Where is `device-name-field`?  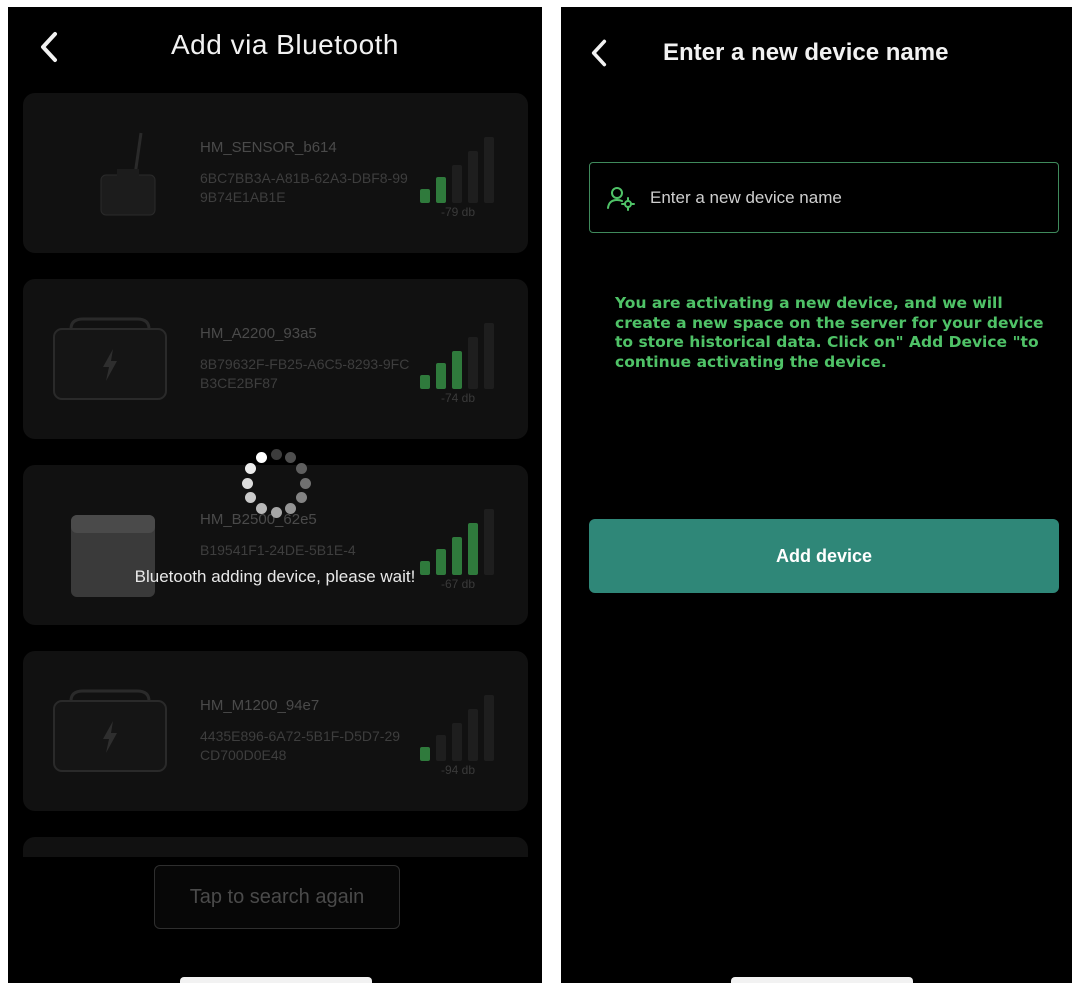 device-name-field is located at coordinates (824, 197).